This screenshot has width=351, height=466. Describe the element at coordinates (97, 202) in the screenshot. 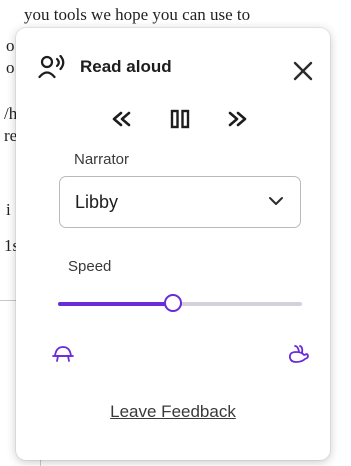

I see `narrator-value: Libby` at that location.